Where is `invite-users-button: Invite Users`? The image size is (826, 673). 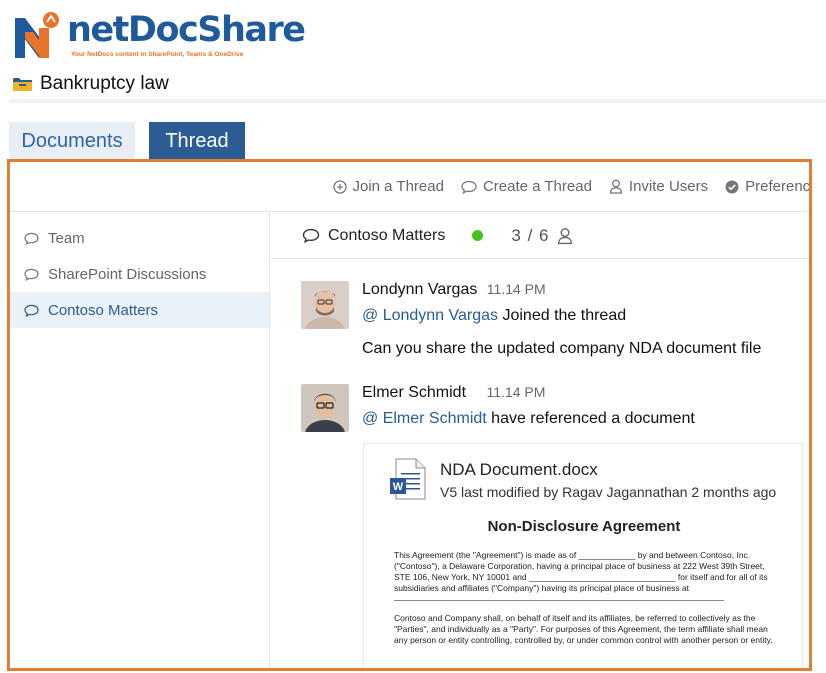 invite-users-button: Invite Users is located at coordinates (658, 186).